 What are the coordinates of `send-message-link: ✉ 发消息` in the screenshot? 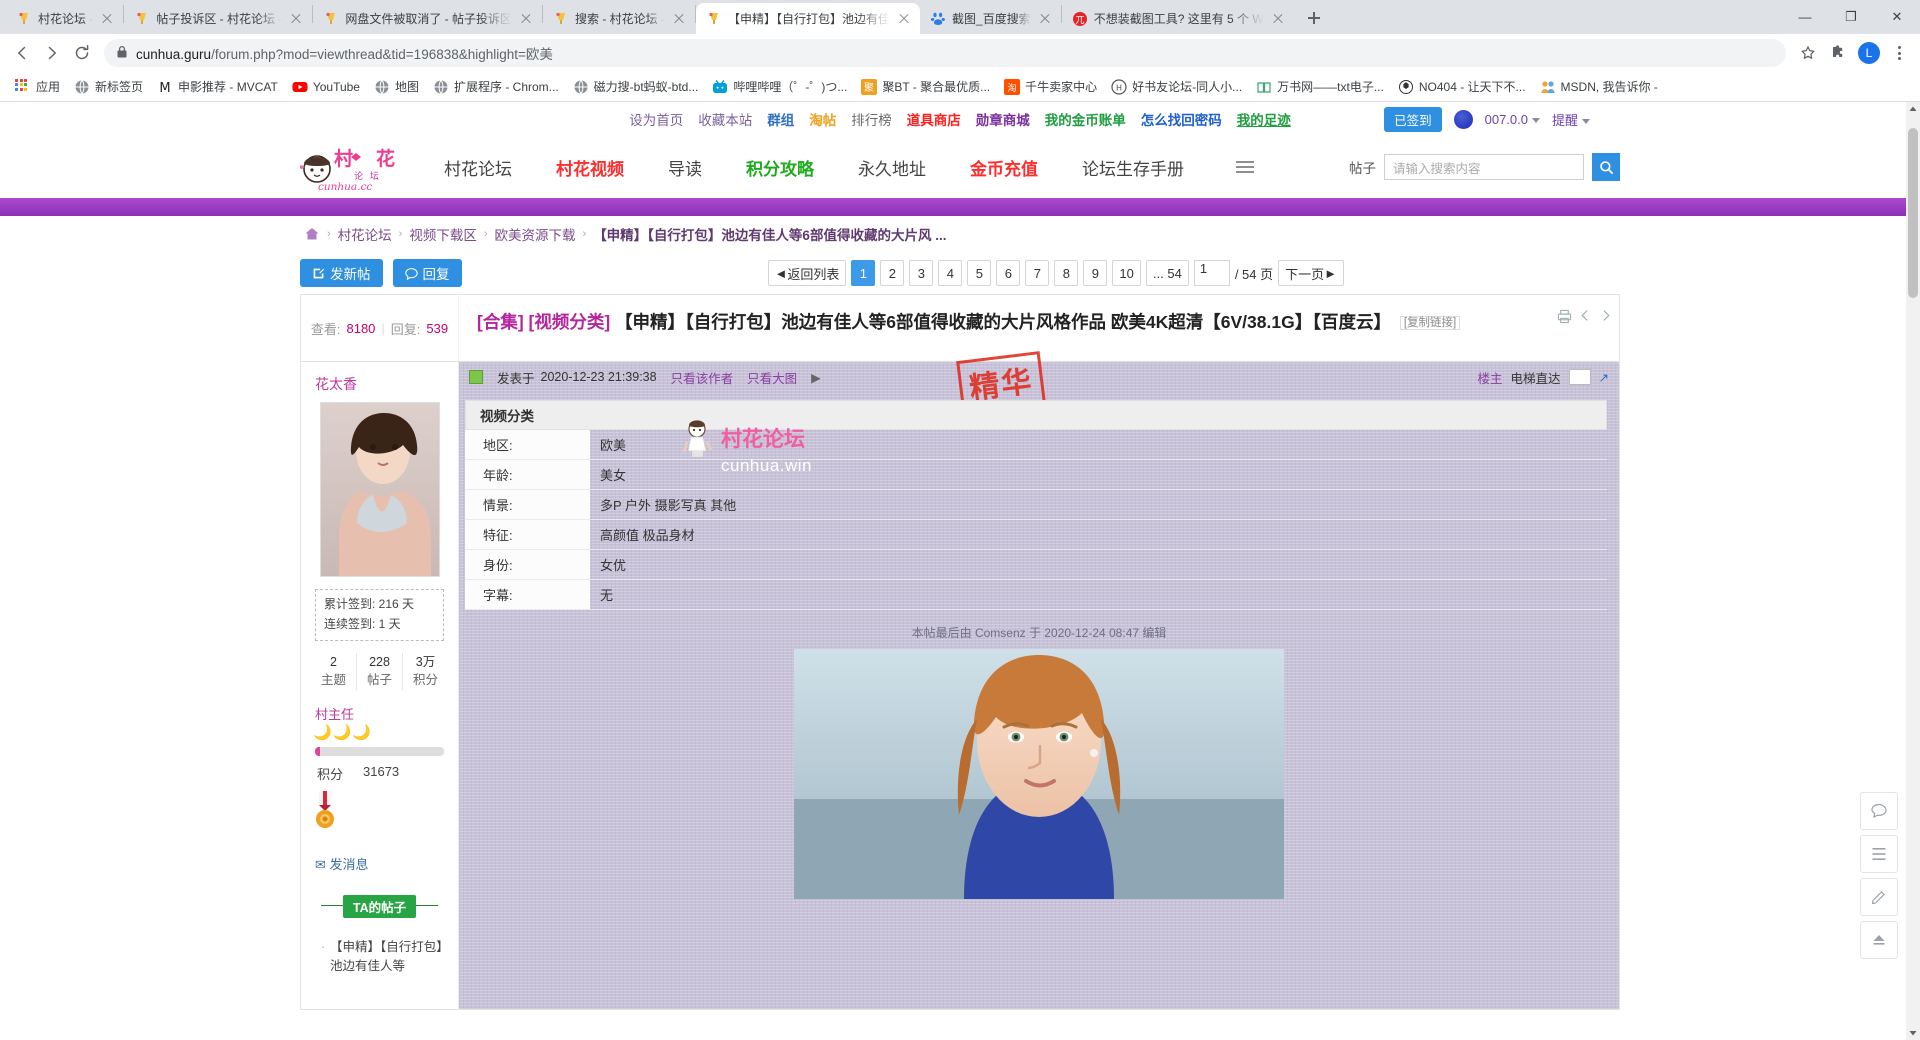 It's located at (379, 863).